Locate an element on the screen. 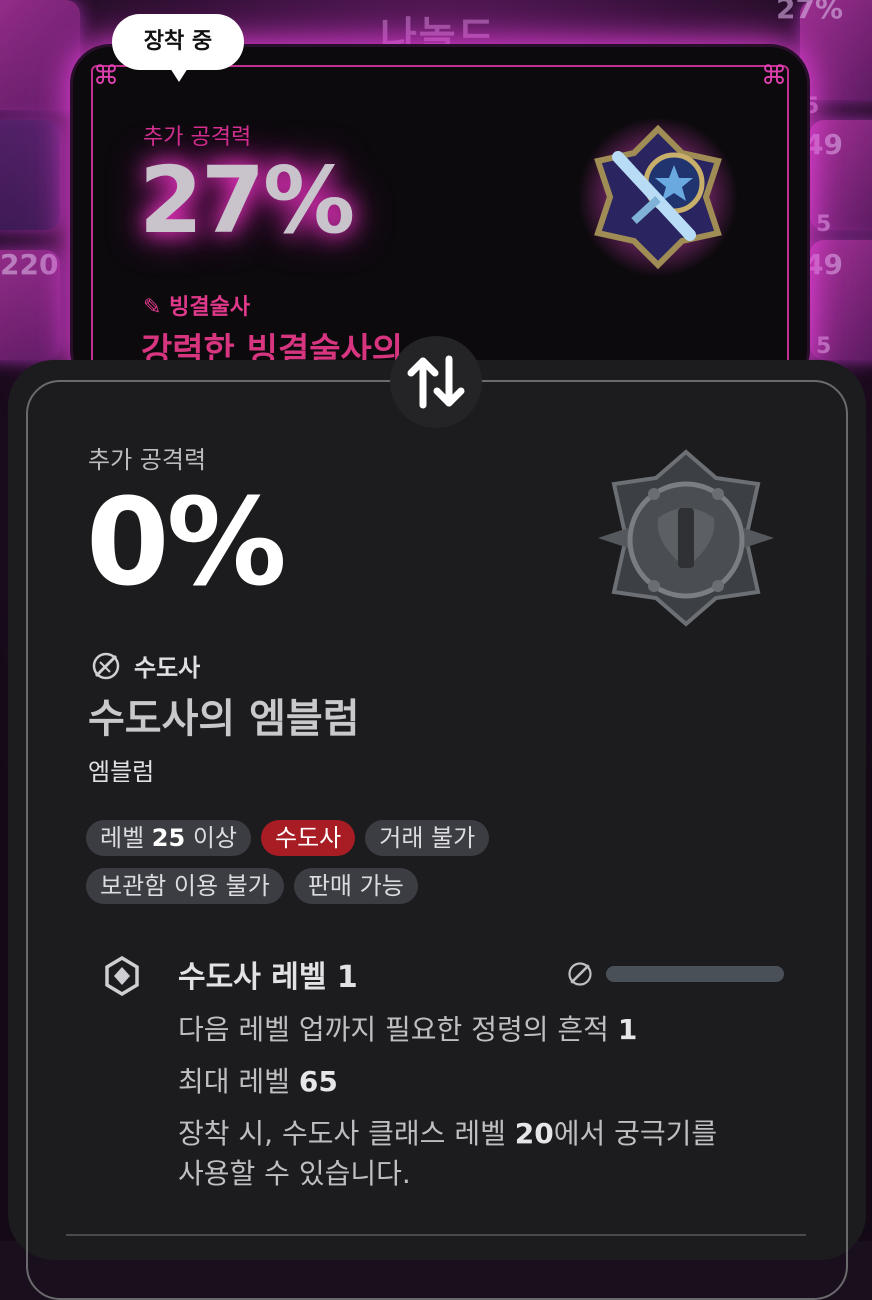 This screenshot has height=1300, width=872. max-level: 최대 레벨 65 is located at coordinates (258, 1080).